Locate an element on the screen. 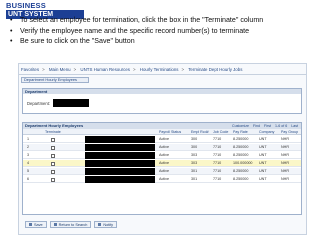  row-number: 2 is located at coordinates (28, 147).